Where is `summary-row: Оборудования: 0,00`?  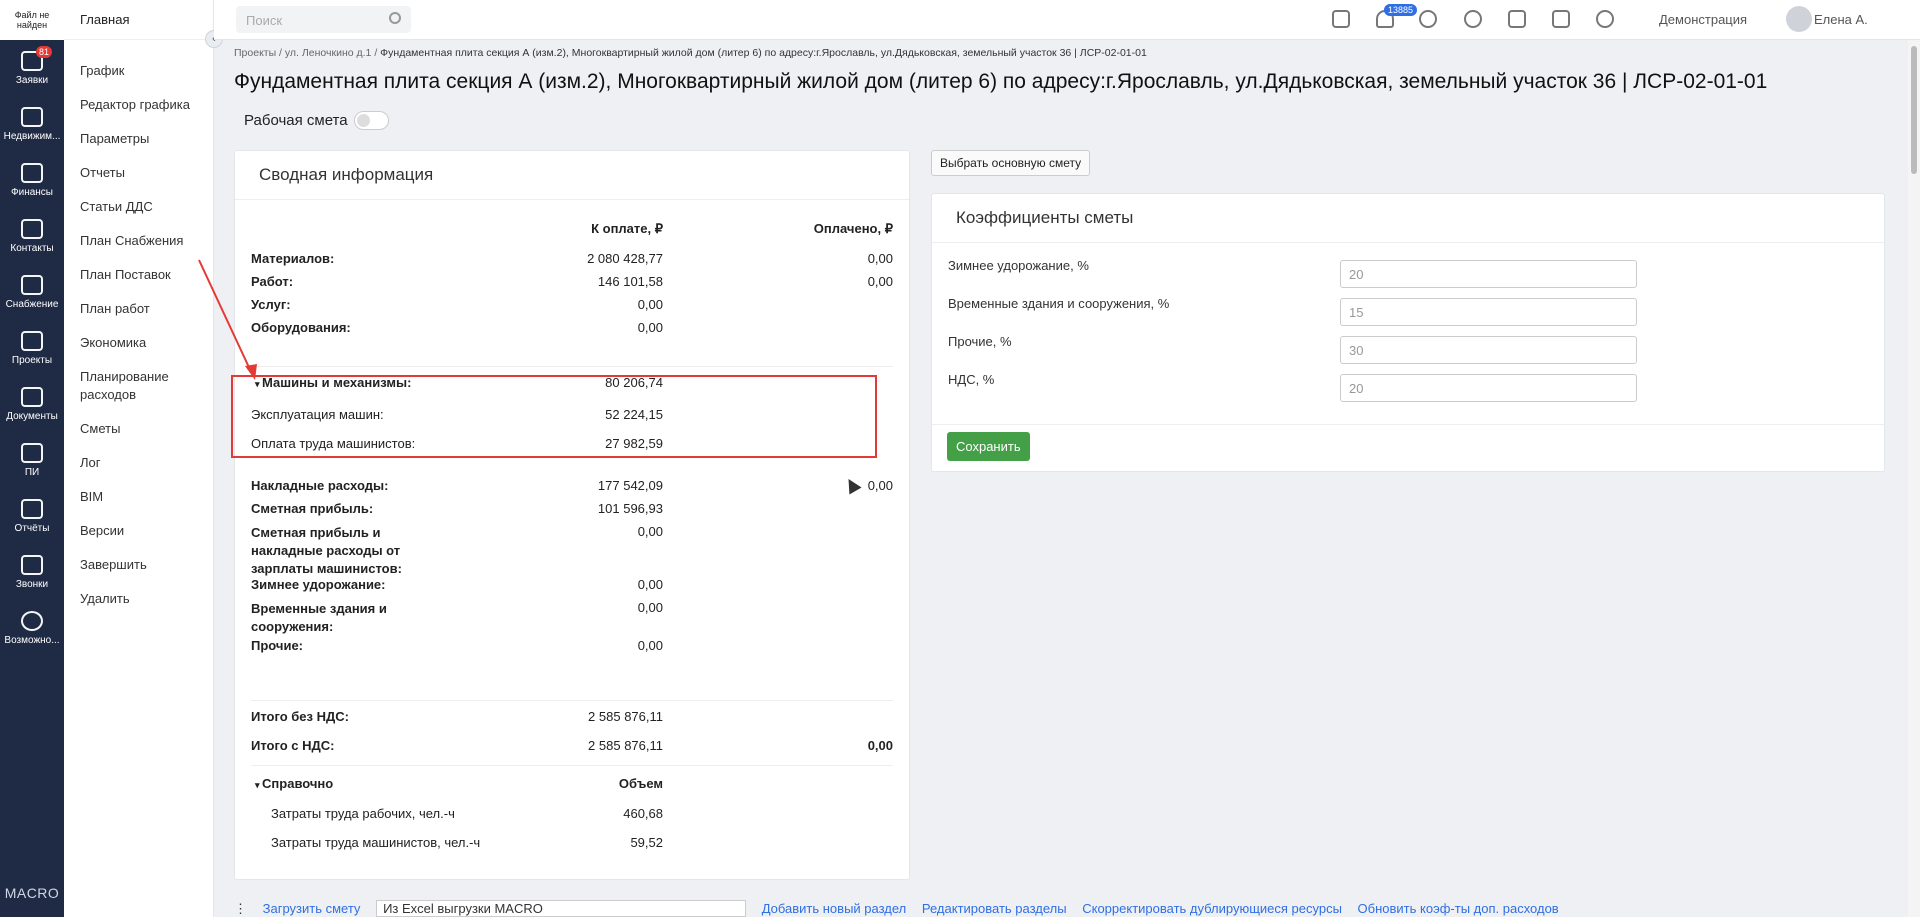 summary-row: Оборудования: 0,00 is located at coordinates (572, 330).